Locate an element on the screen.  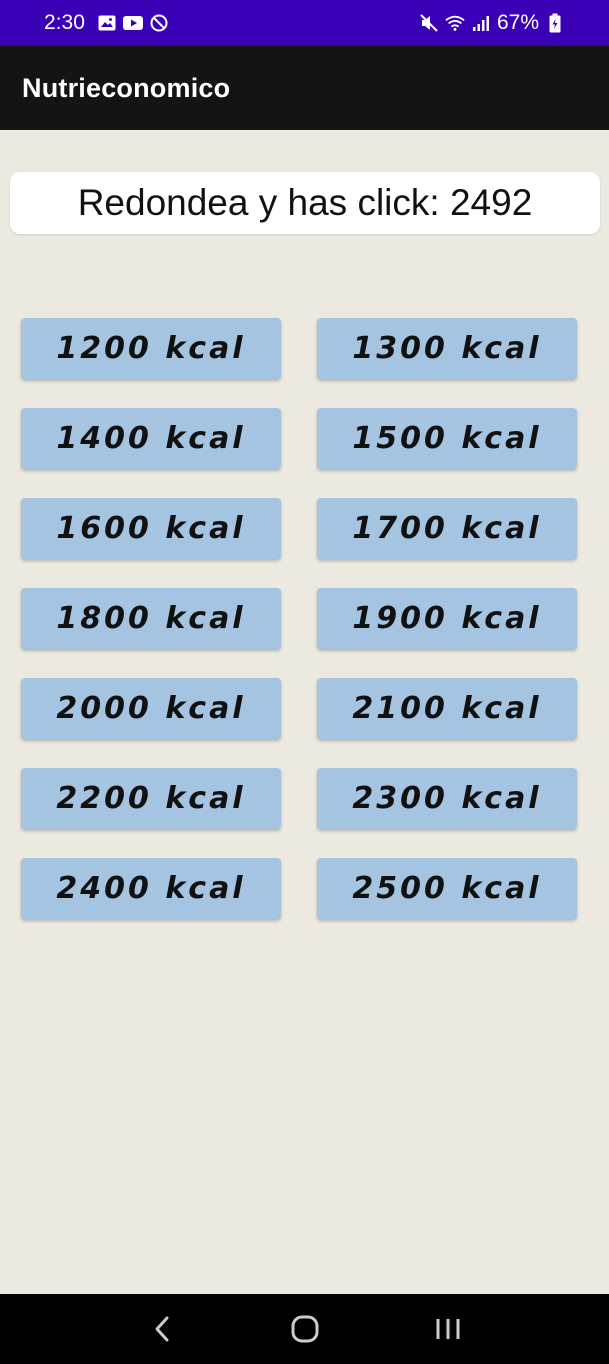
image-icon is located at coordinates (107, 23).